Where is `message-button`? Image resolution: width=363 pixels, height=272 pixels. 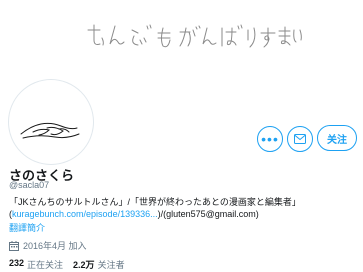
message-button is located at coordinates (300, 139).